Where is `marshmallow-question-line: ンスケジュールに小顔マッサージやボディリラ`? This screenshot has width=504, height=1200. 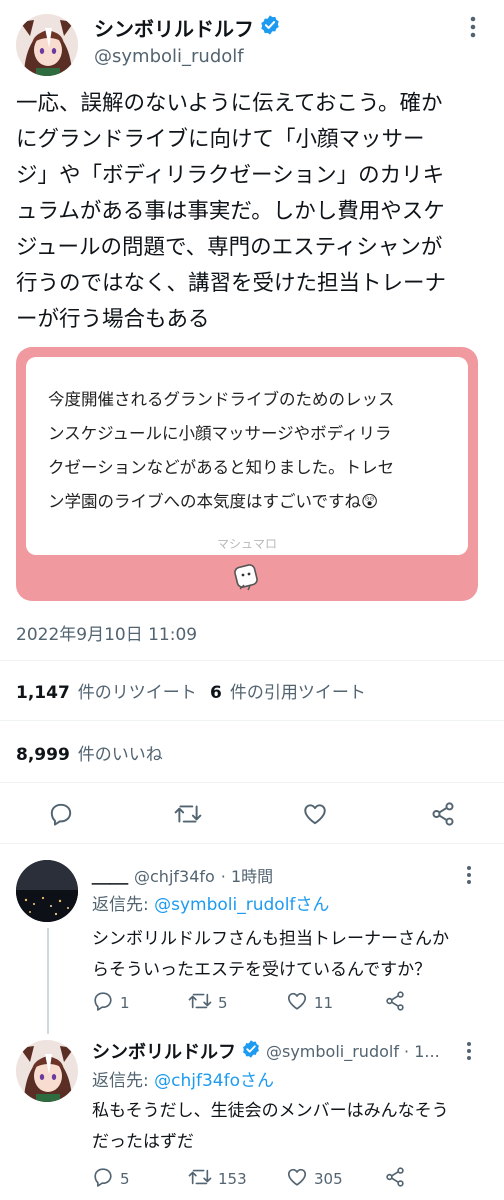
marshmallow-question-line: ンスケジュールに小顔マッサージやボディリラ is located at coordinates (220, 433).